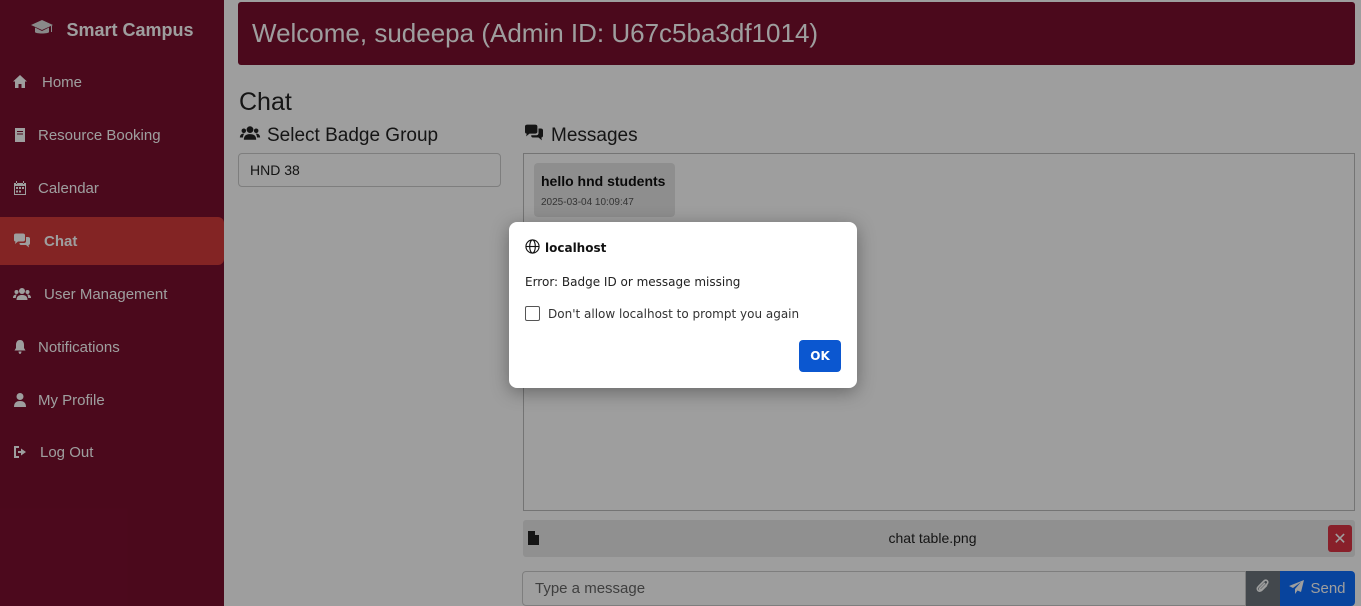 The height and width of the screenshot is (606, 1361). What do you see at coordinates (532, 248) in the screenshot?
I see `globe-icon` at bounding box center [532, 248].